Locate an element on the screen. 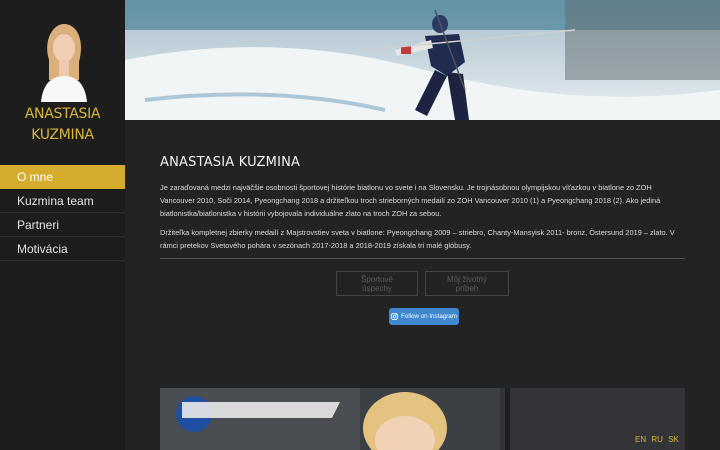 The width and height of the screenshot is (720, 450). instagram-icon is located at coordinates (395, 316).